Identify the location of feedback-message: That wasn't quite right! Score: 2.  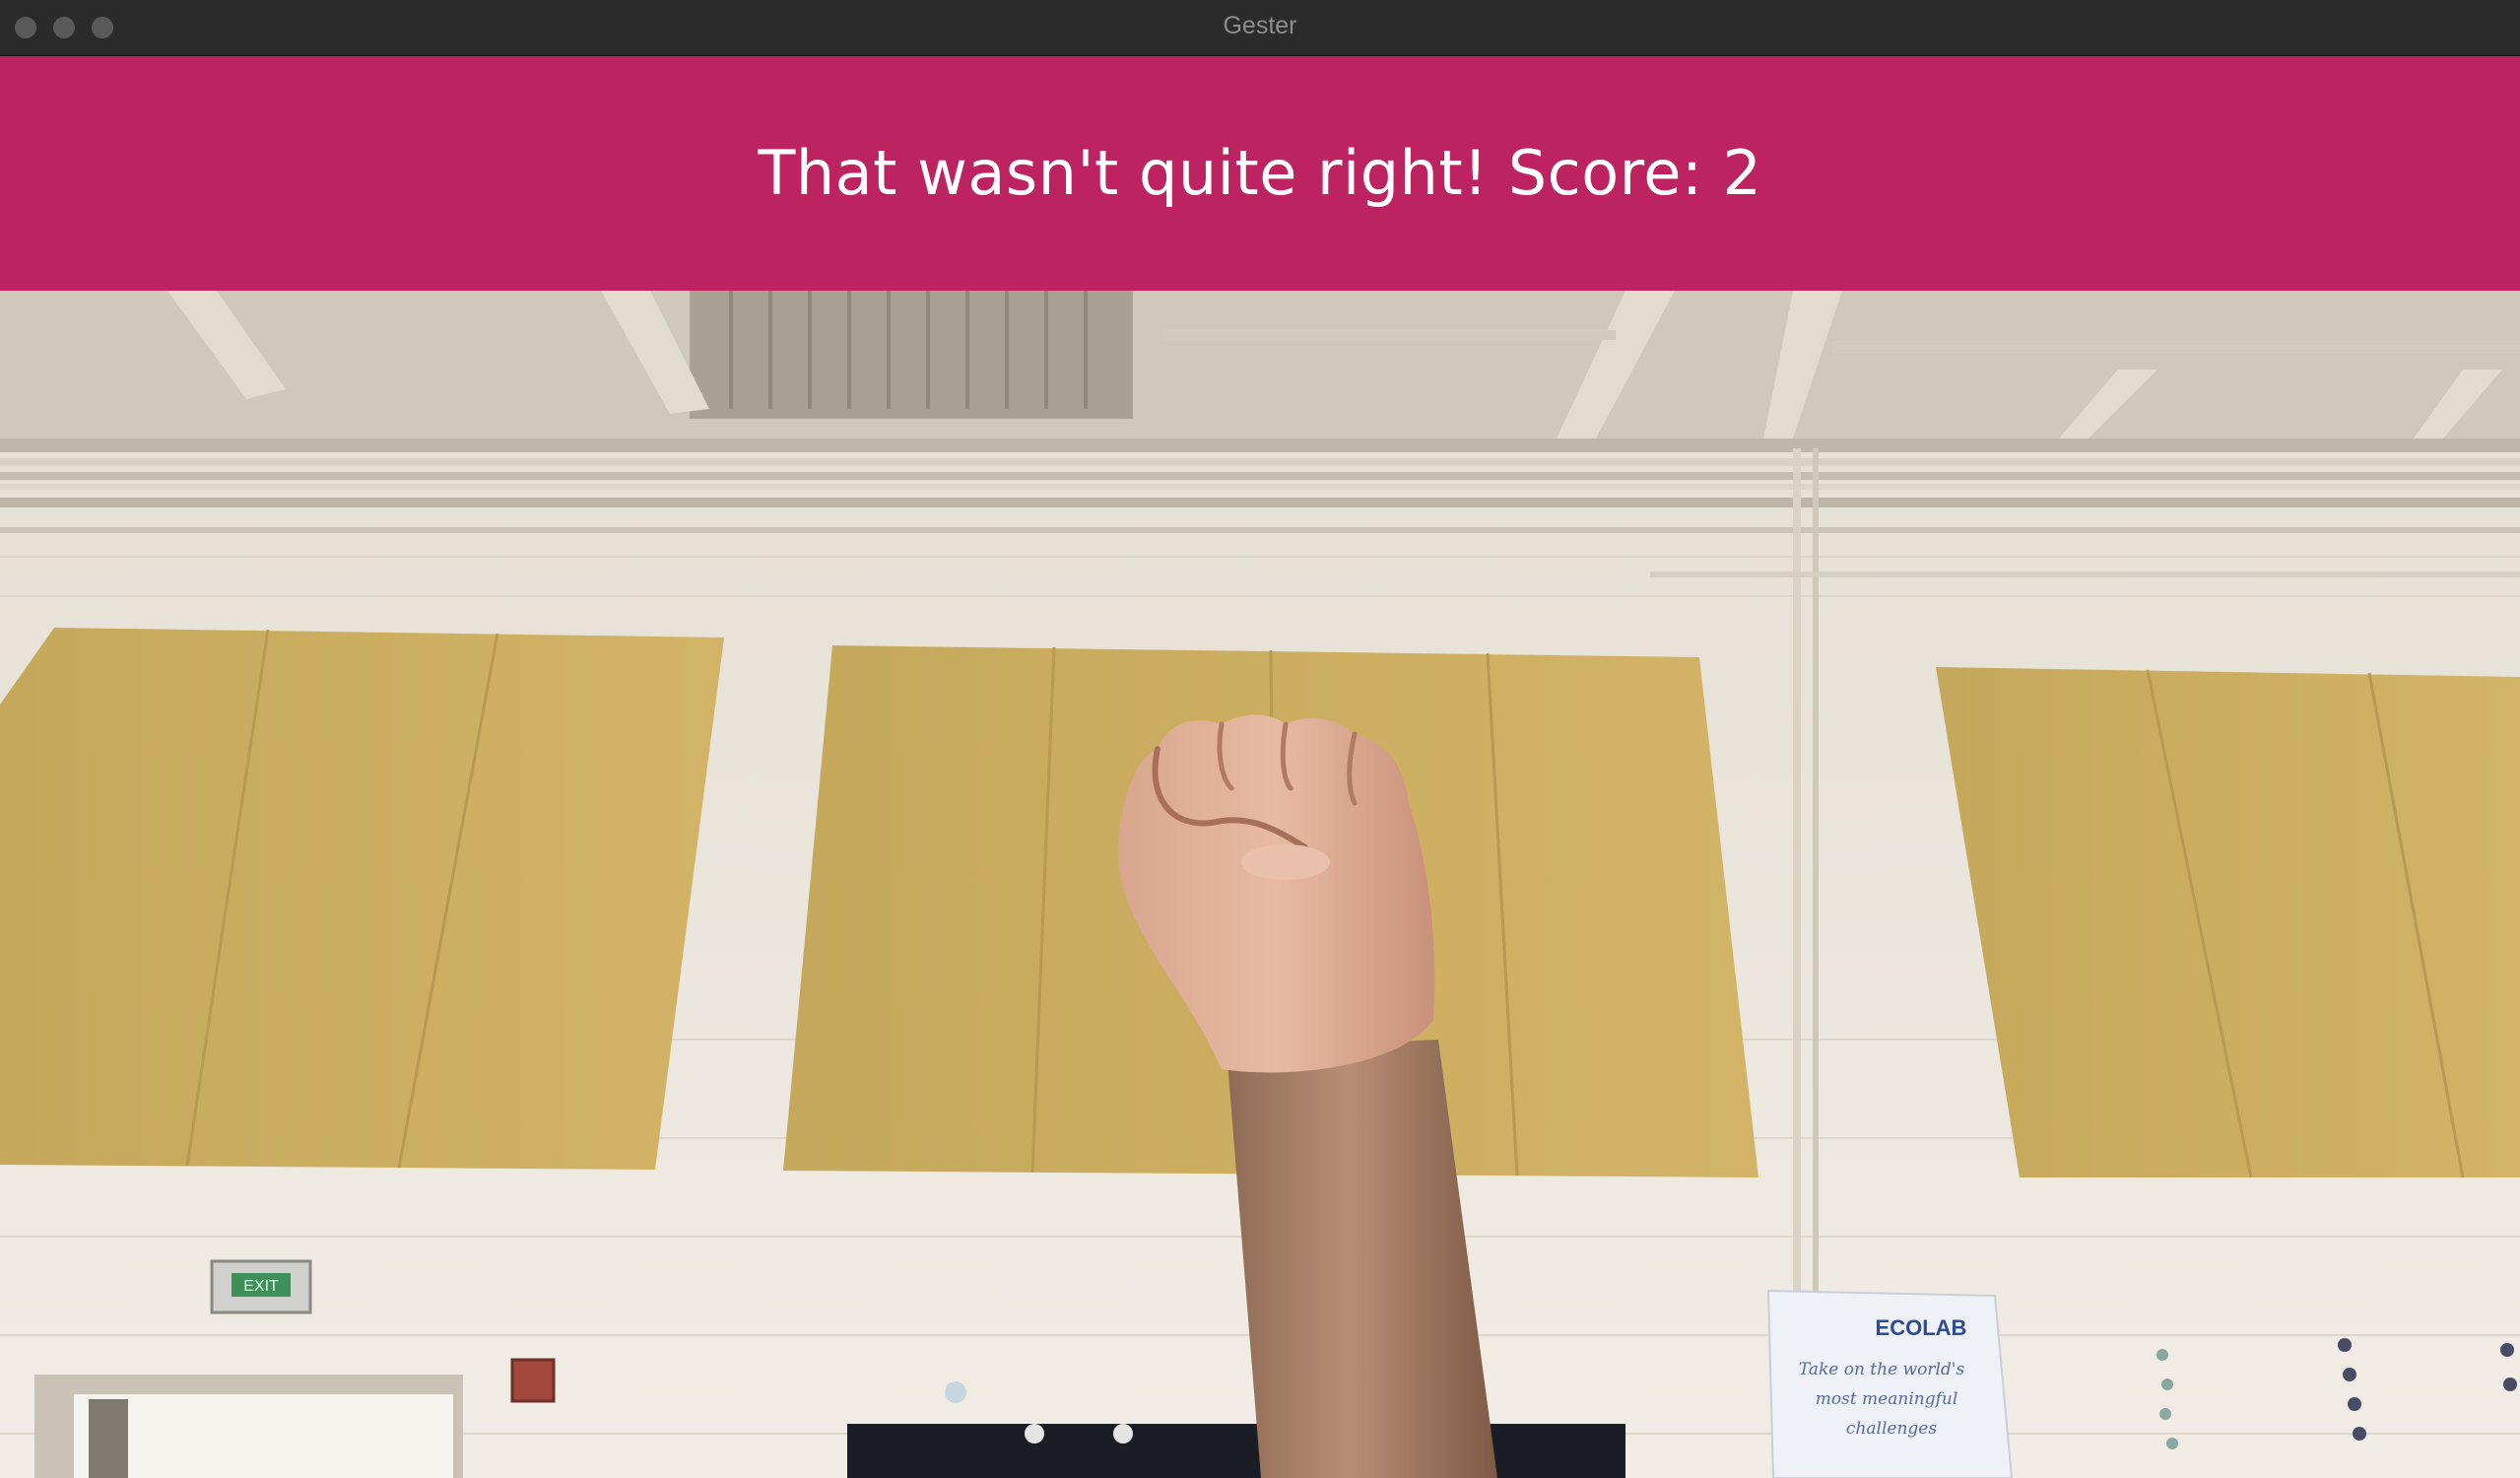
(1260, 173).